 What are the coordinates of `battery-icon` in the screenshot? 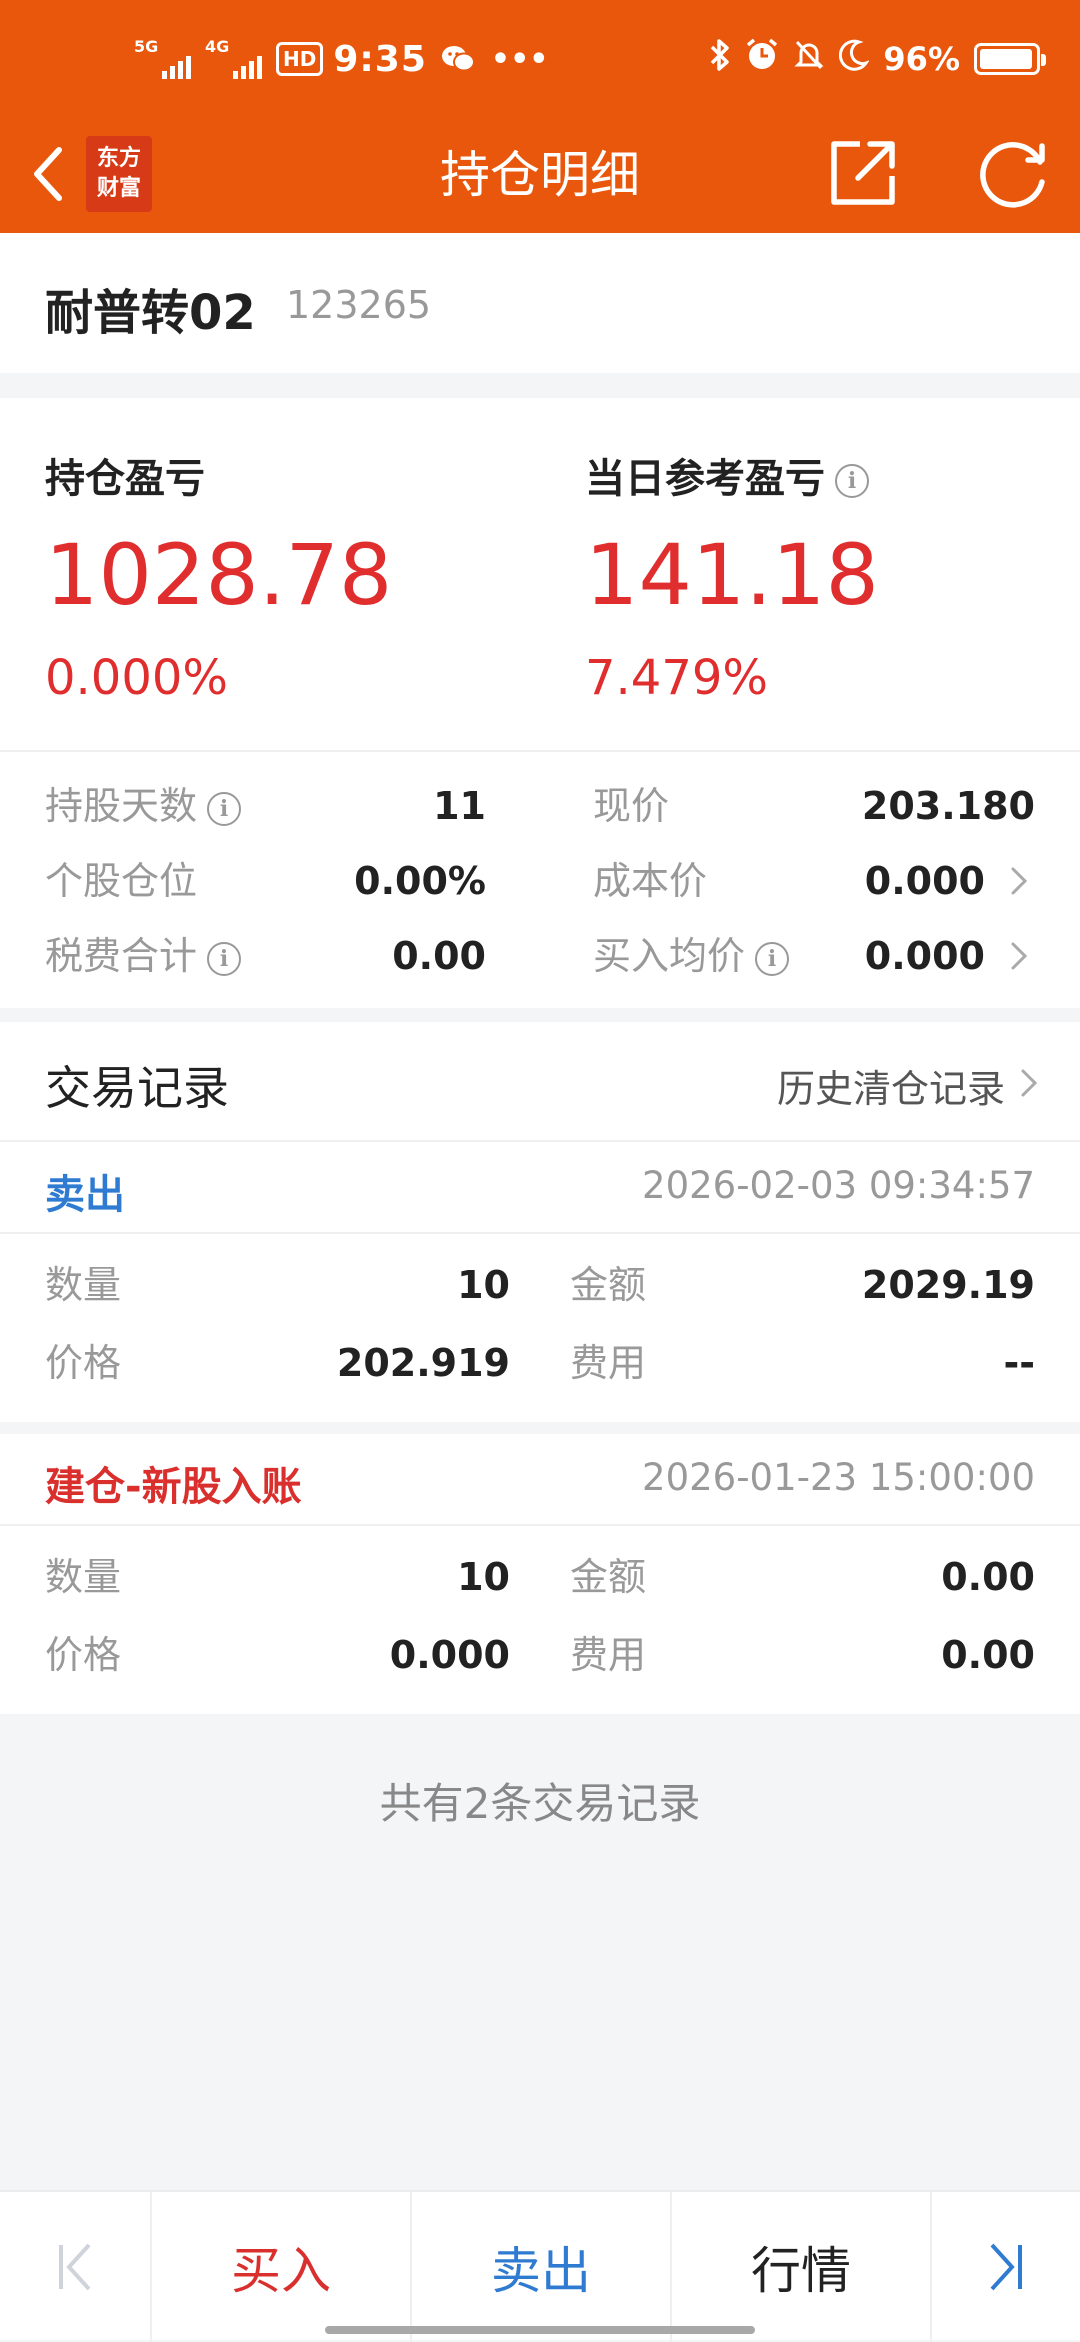 It's located at (1010, 59).